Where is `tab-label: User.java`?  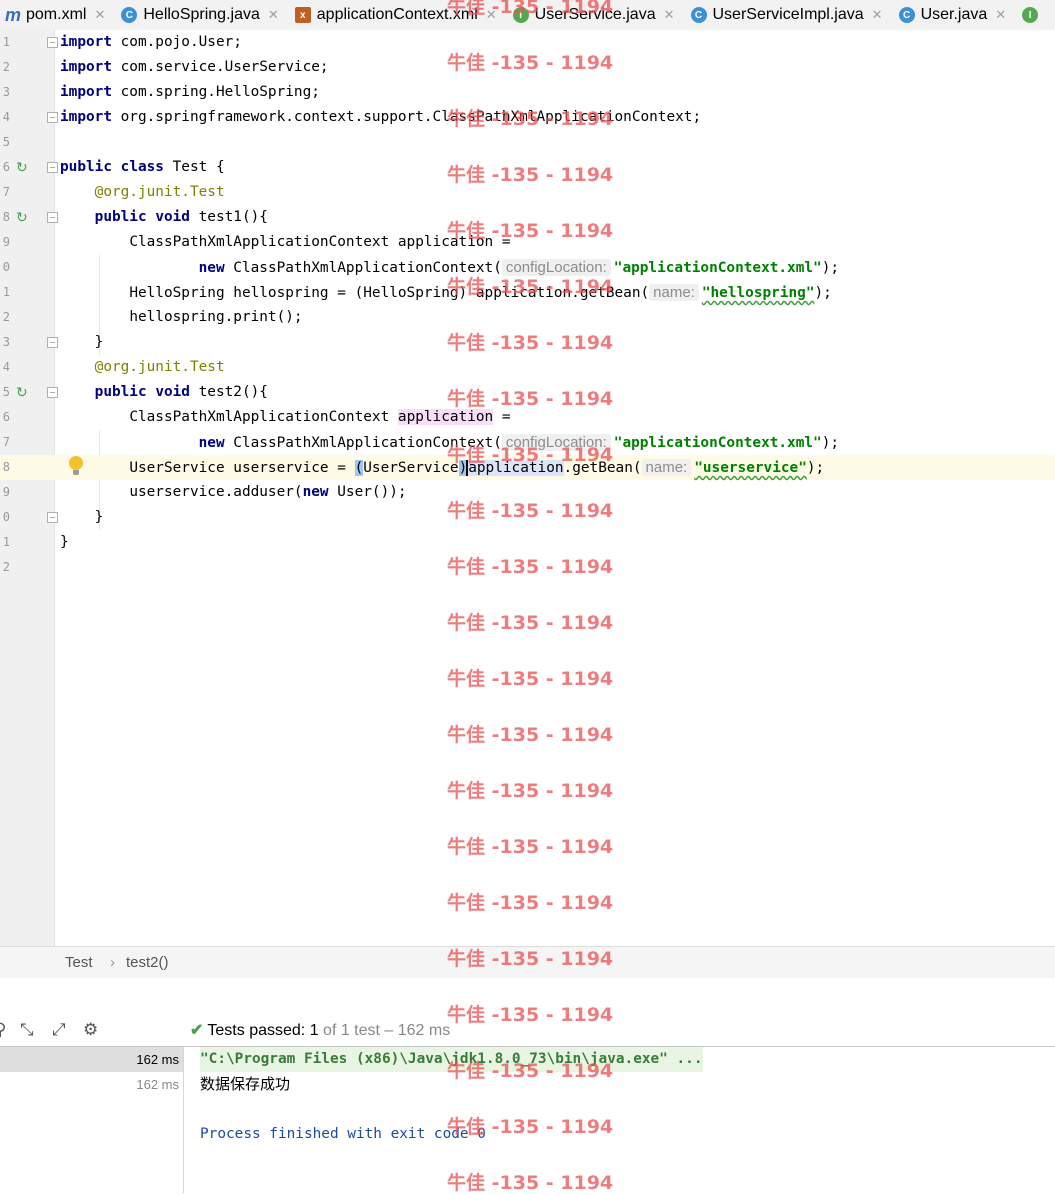 tab-label: User.java is located at coordinates (954, 14).